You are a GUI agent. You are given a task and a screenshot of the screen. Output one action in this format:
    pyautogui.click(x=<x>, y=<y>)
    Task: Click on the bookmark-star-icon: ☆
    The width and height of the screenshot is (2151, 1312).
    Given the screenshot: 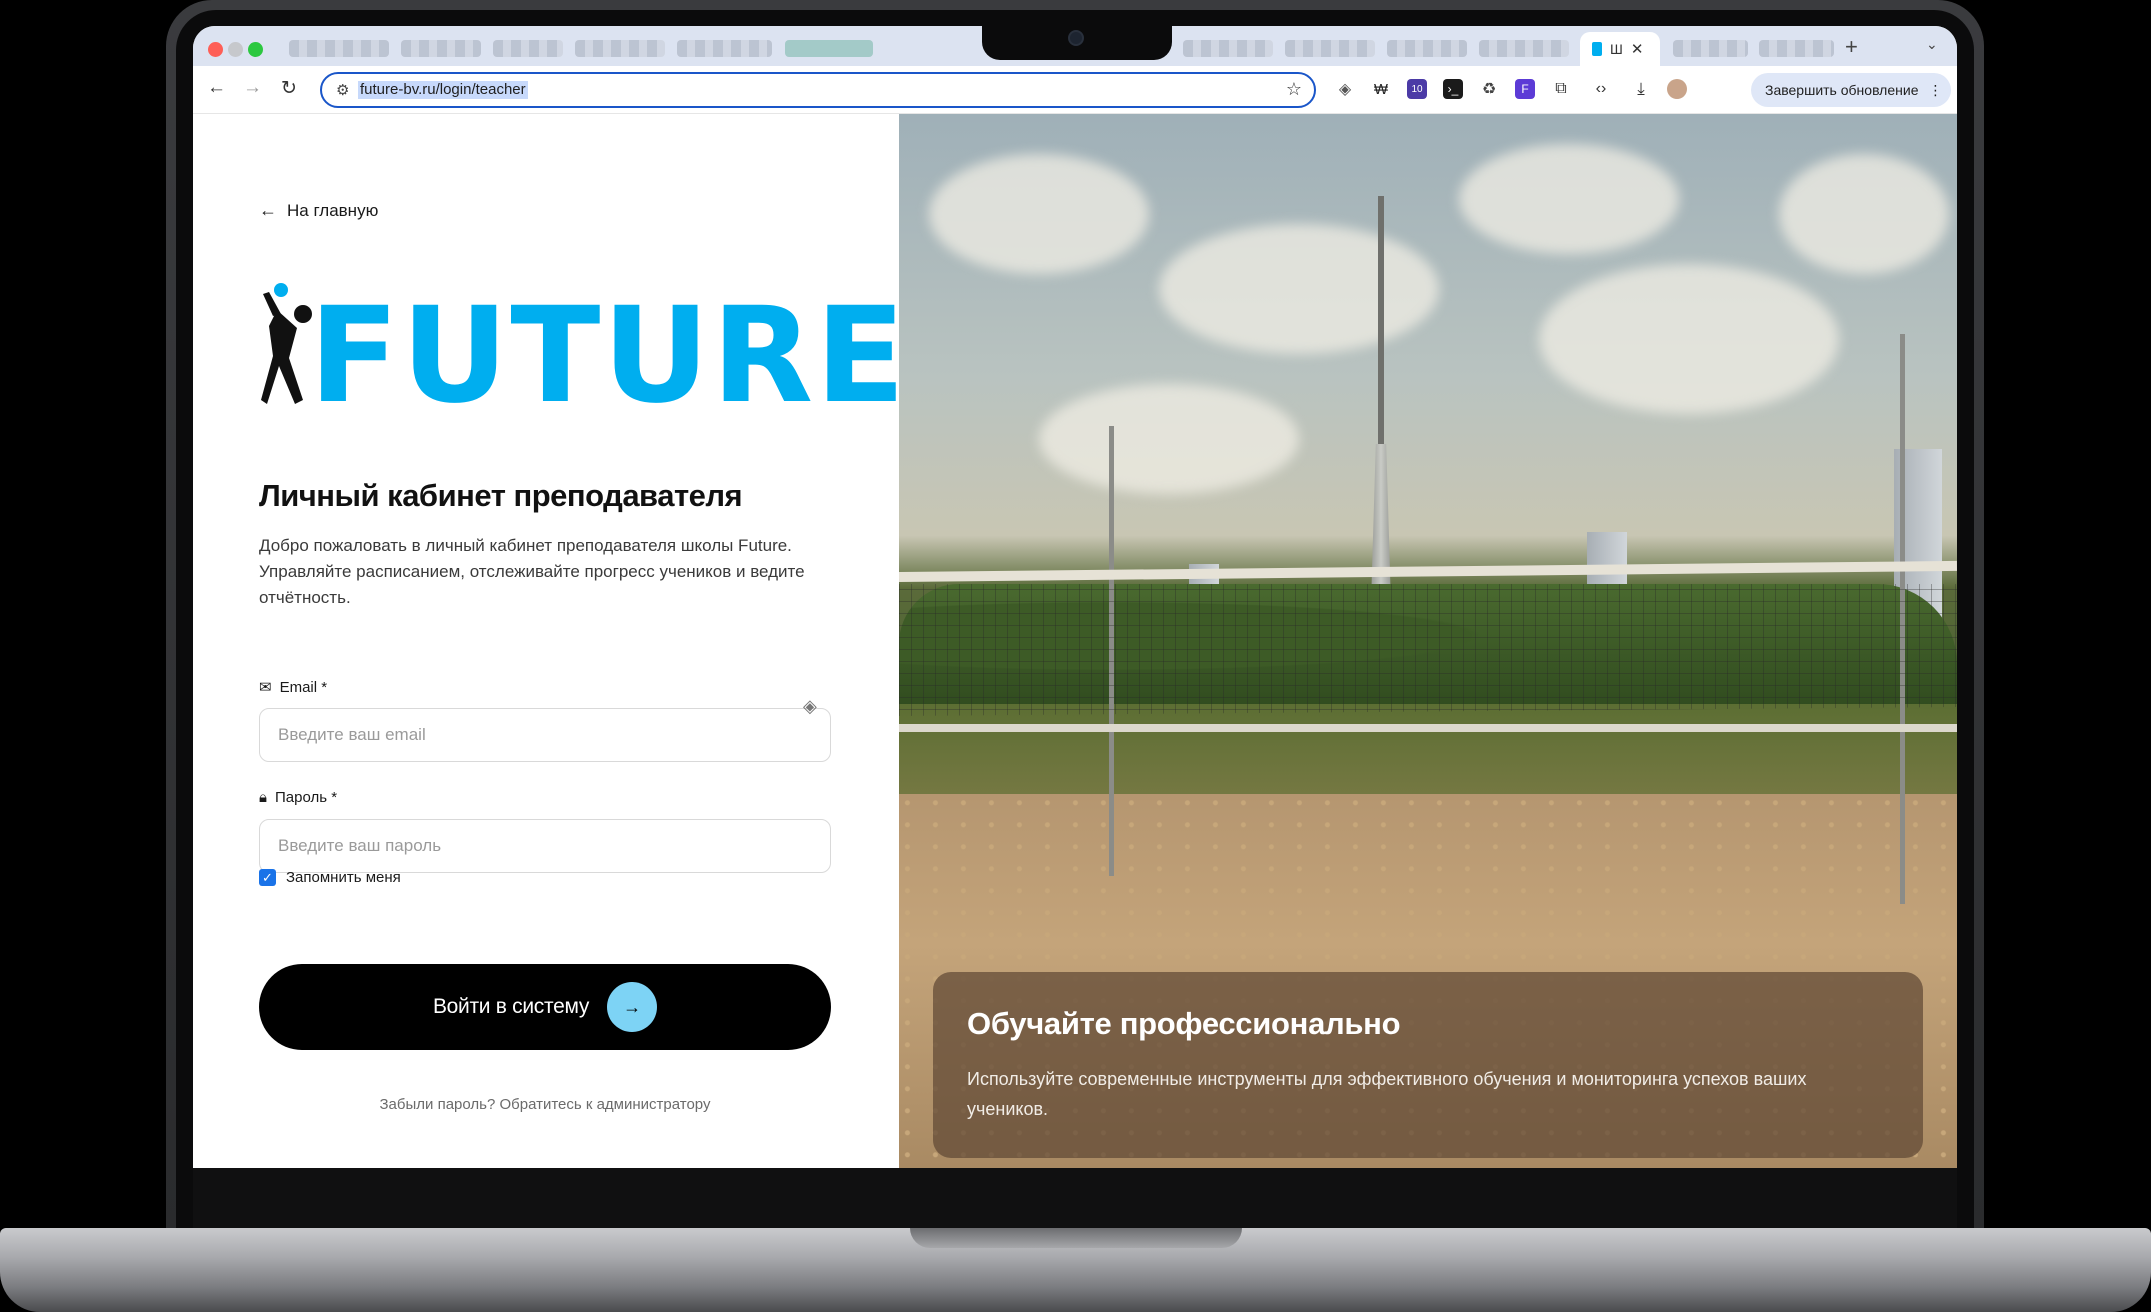 What is the action you would take?
    pyautogui.click(x=1294, y=89)
    